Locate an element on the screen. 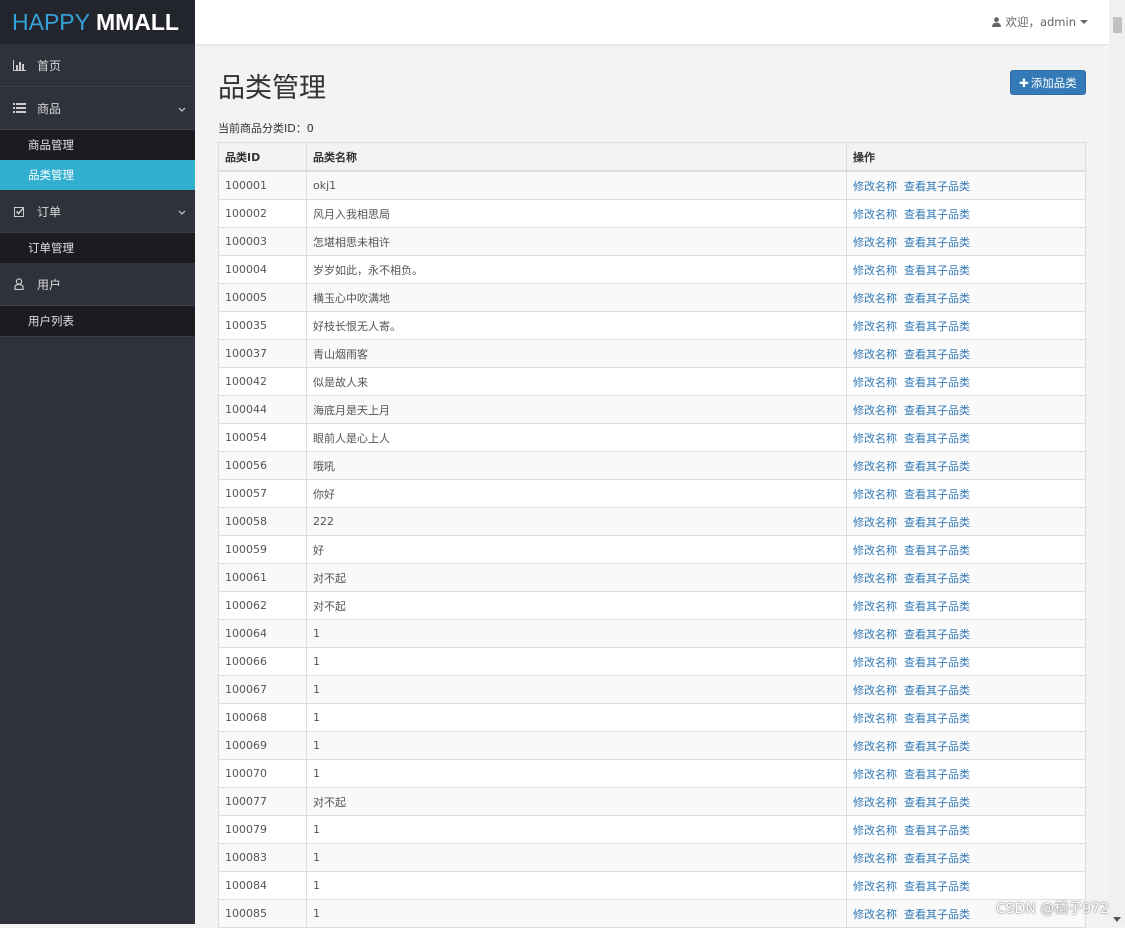 This screenshot has width=1125, height=928. category-id-cell: 100068 is located at coordinates (262, 717).